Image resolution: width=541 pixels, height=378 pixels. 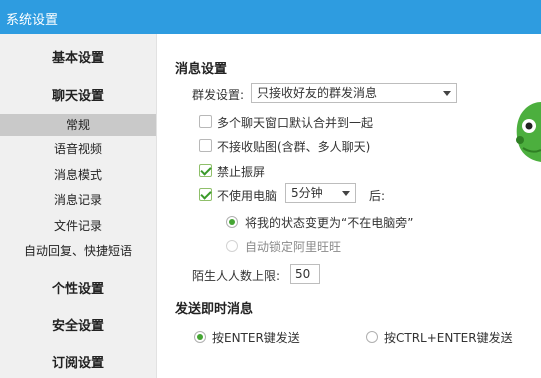 I want to click on send-enter-label: 按ENTER键发送, so click(x=256, y=338).